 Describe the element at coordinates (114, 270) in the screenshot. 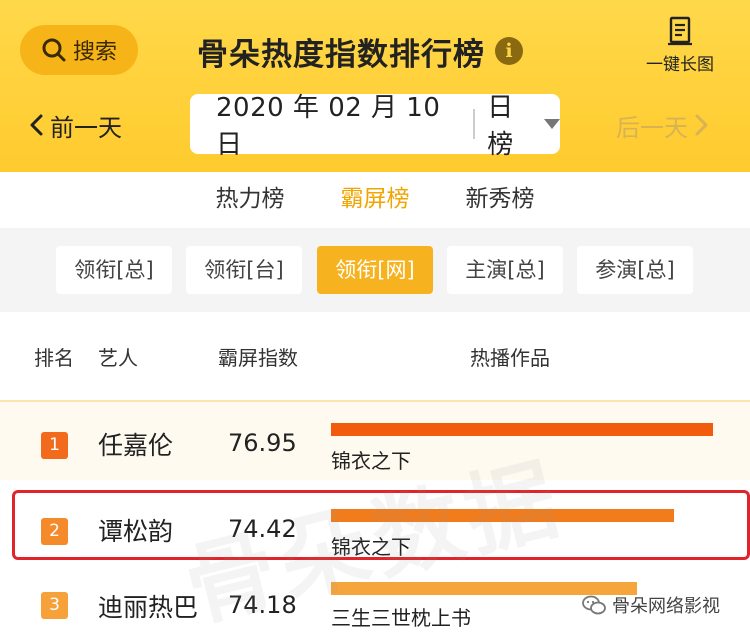

I see `filter-lead-total: 领衔[总]` at that location.